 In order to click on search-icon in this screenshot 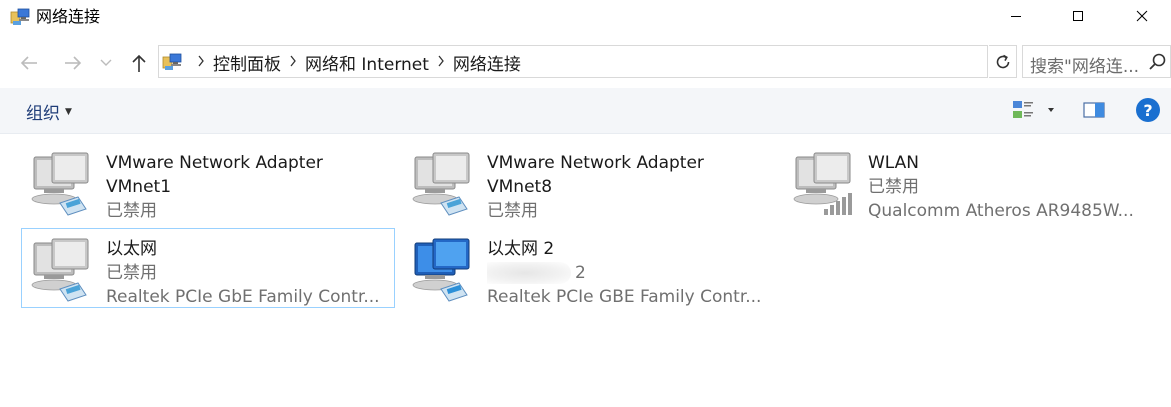, I will do `click(1158, 62)`.